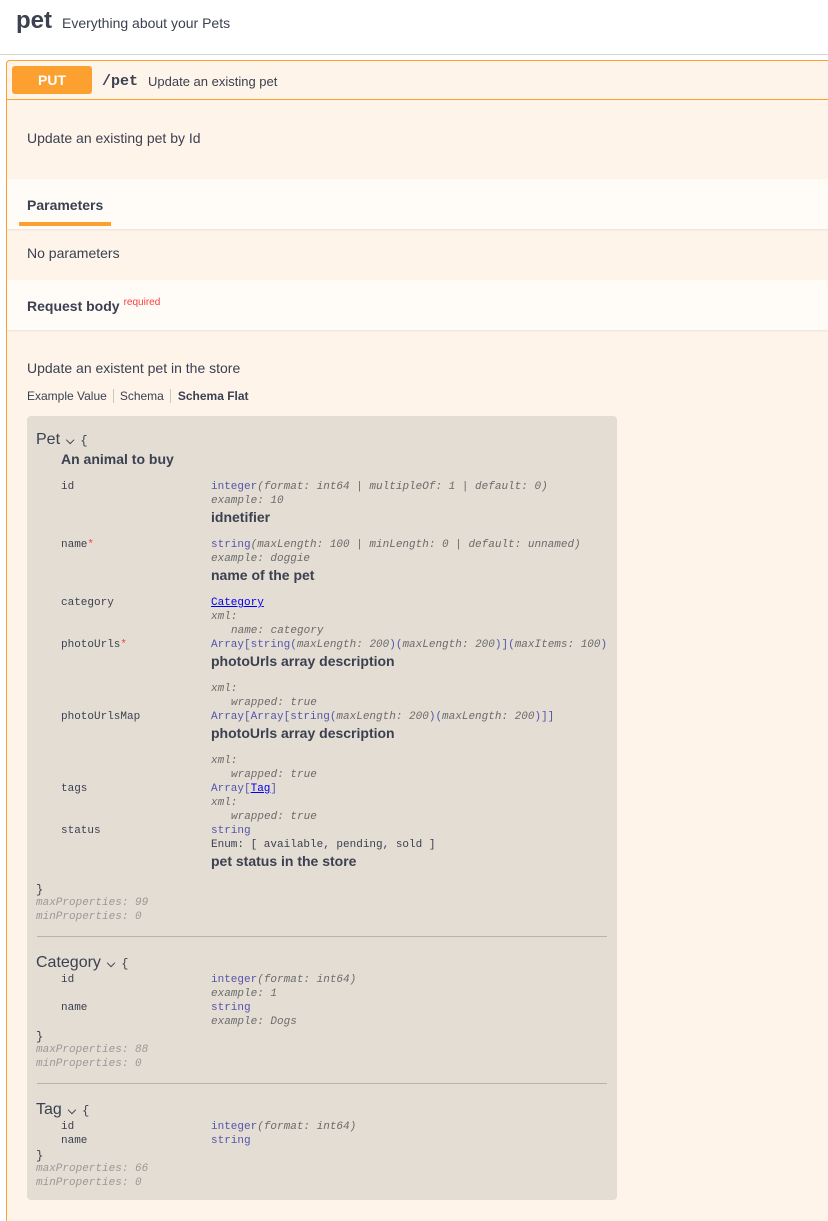  I want to click on prop-name-status: status, so click(81, 831).